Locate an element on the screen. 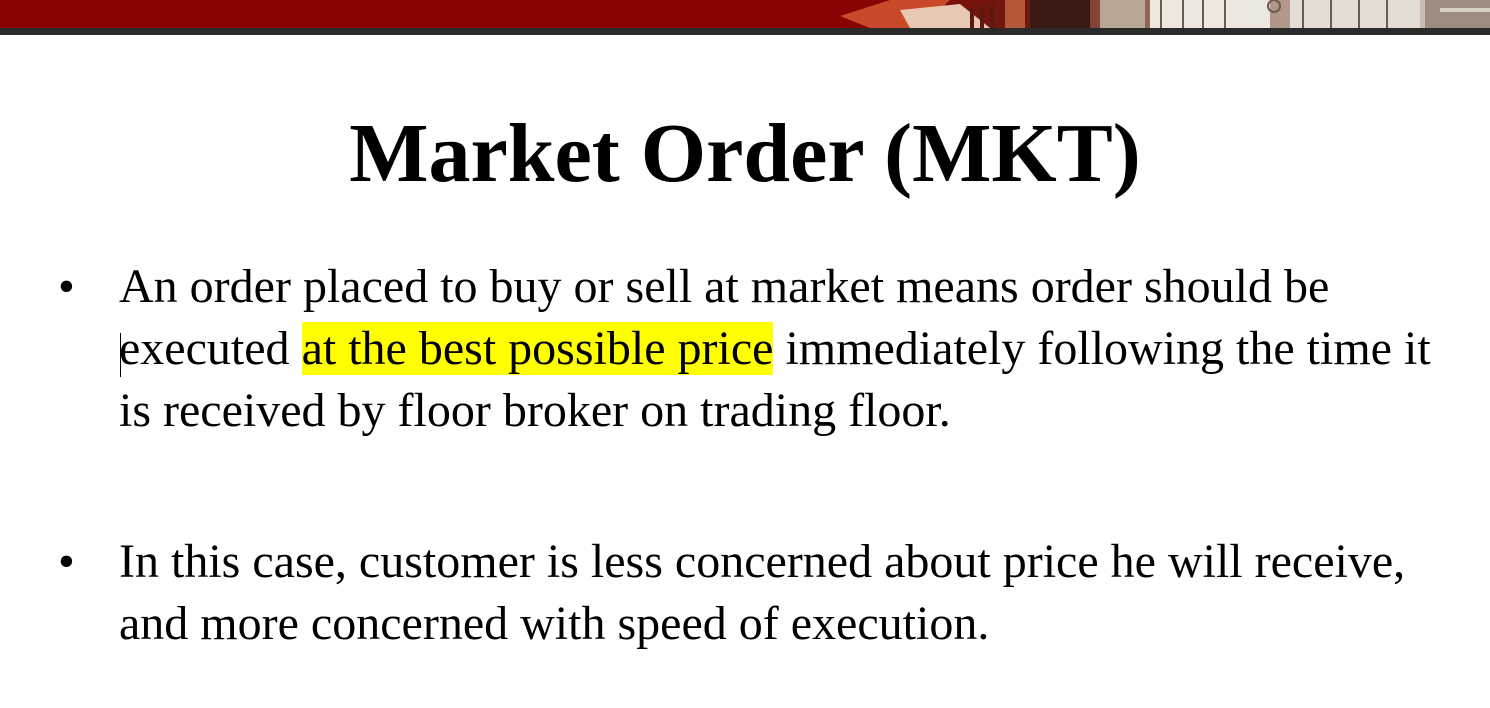 Image resolution: width=1490 pixels, height=708 pixels. header-divider is located at coordinates (745, 31).